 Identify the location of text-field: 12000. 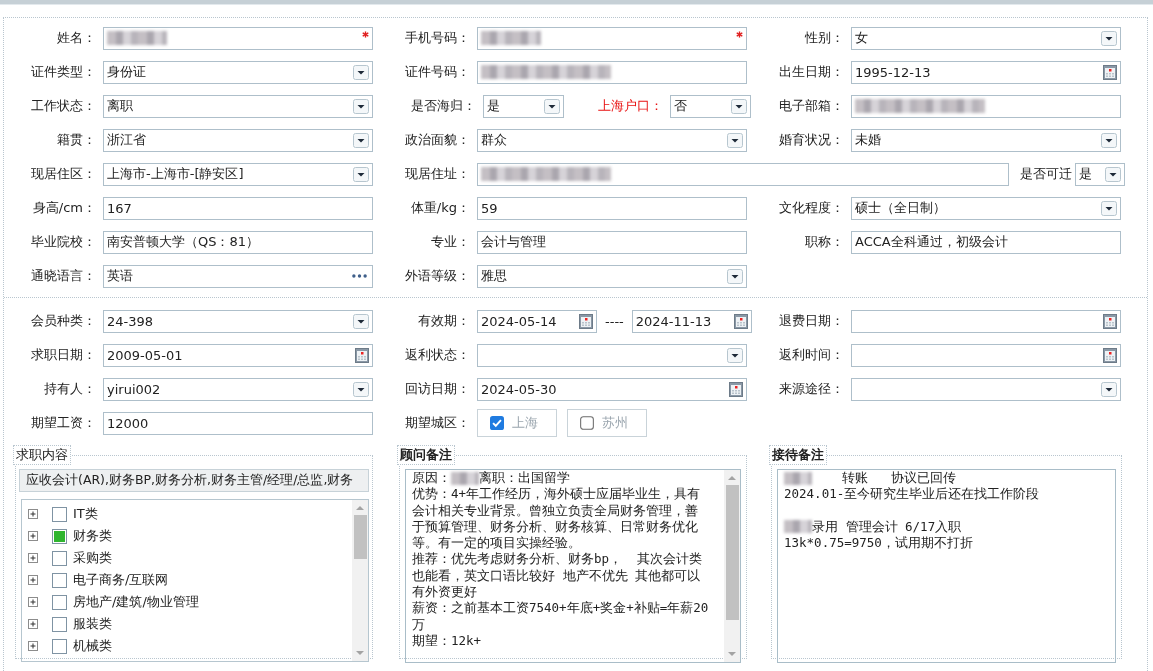
(238, 423).